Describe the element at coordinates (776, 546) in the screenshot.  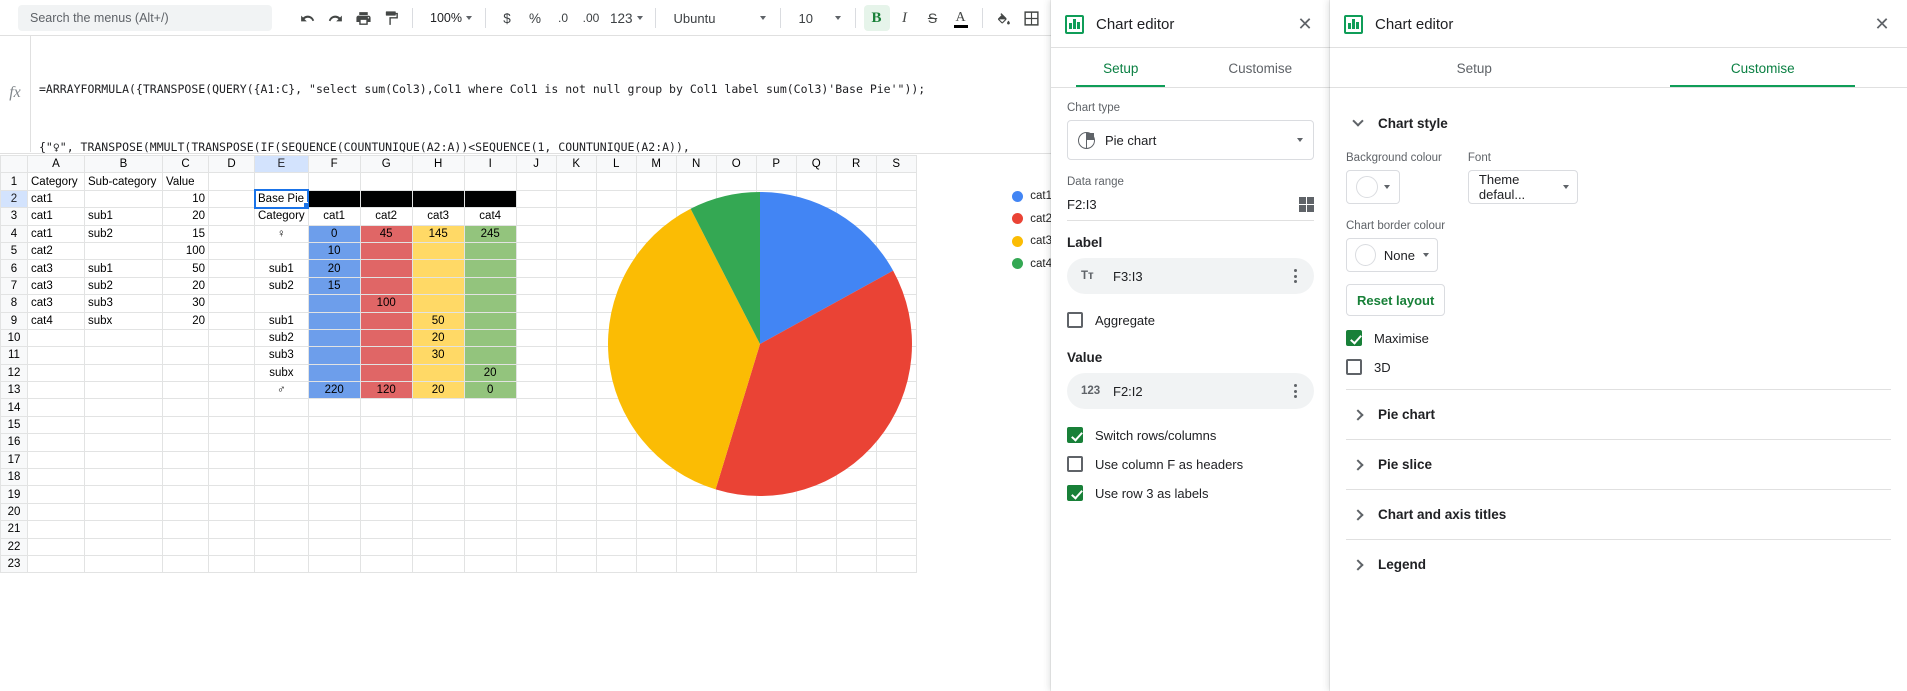
I see `cell-P22` at that location.